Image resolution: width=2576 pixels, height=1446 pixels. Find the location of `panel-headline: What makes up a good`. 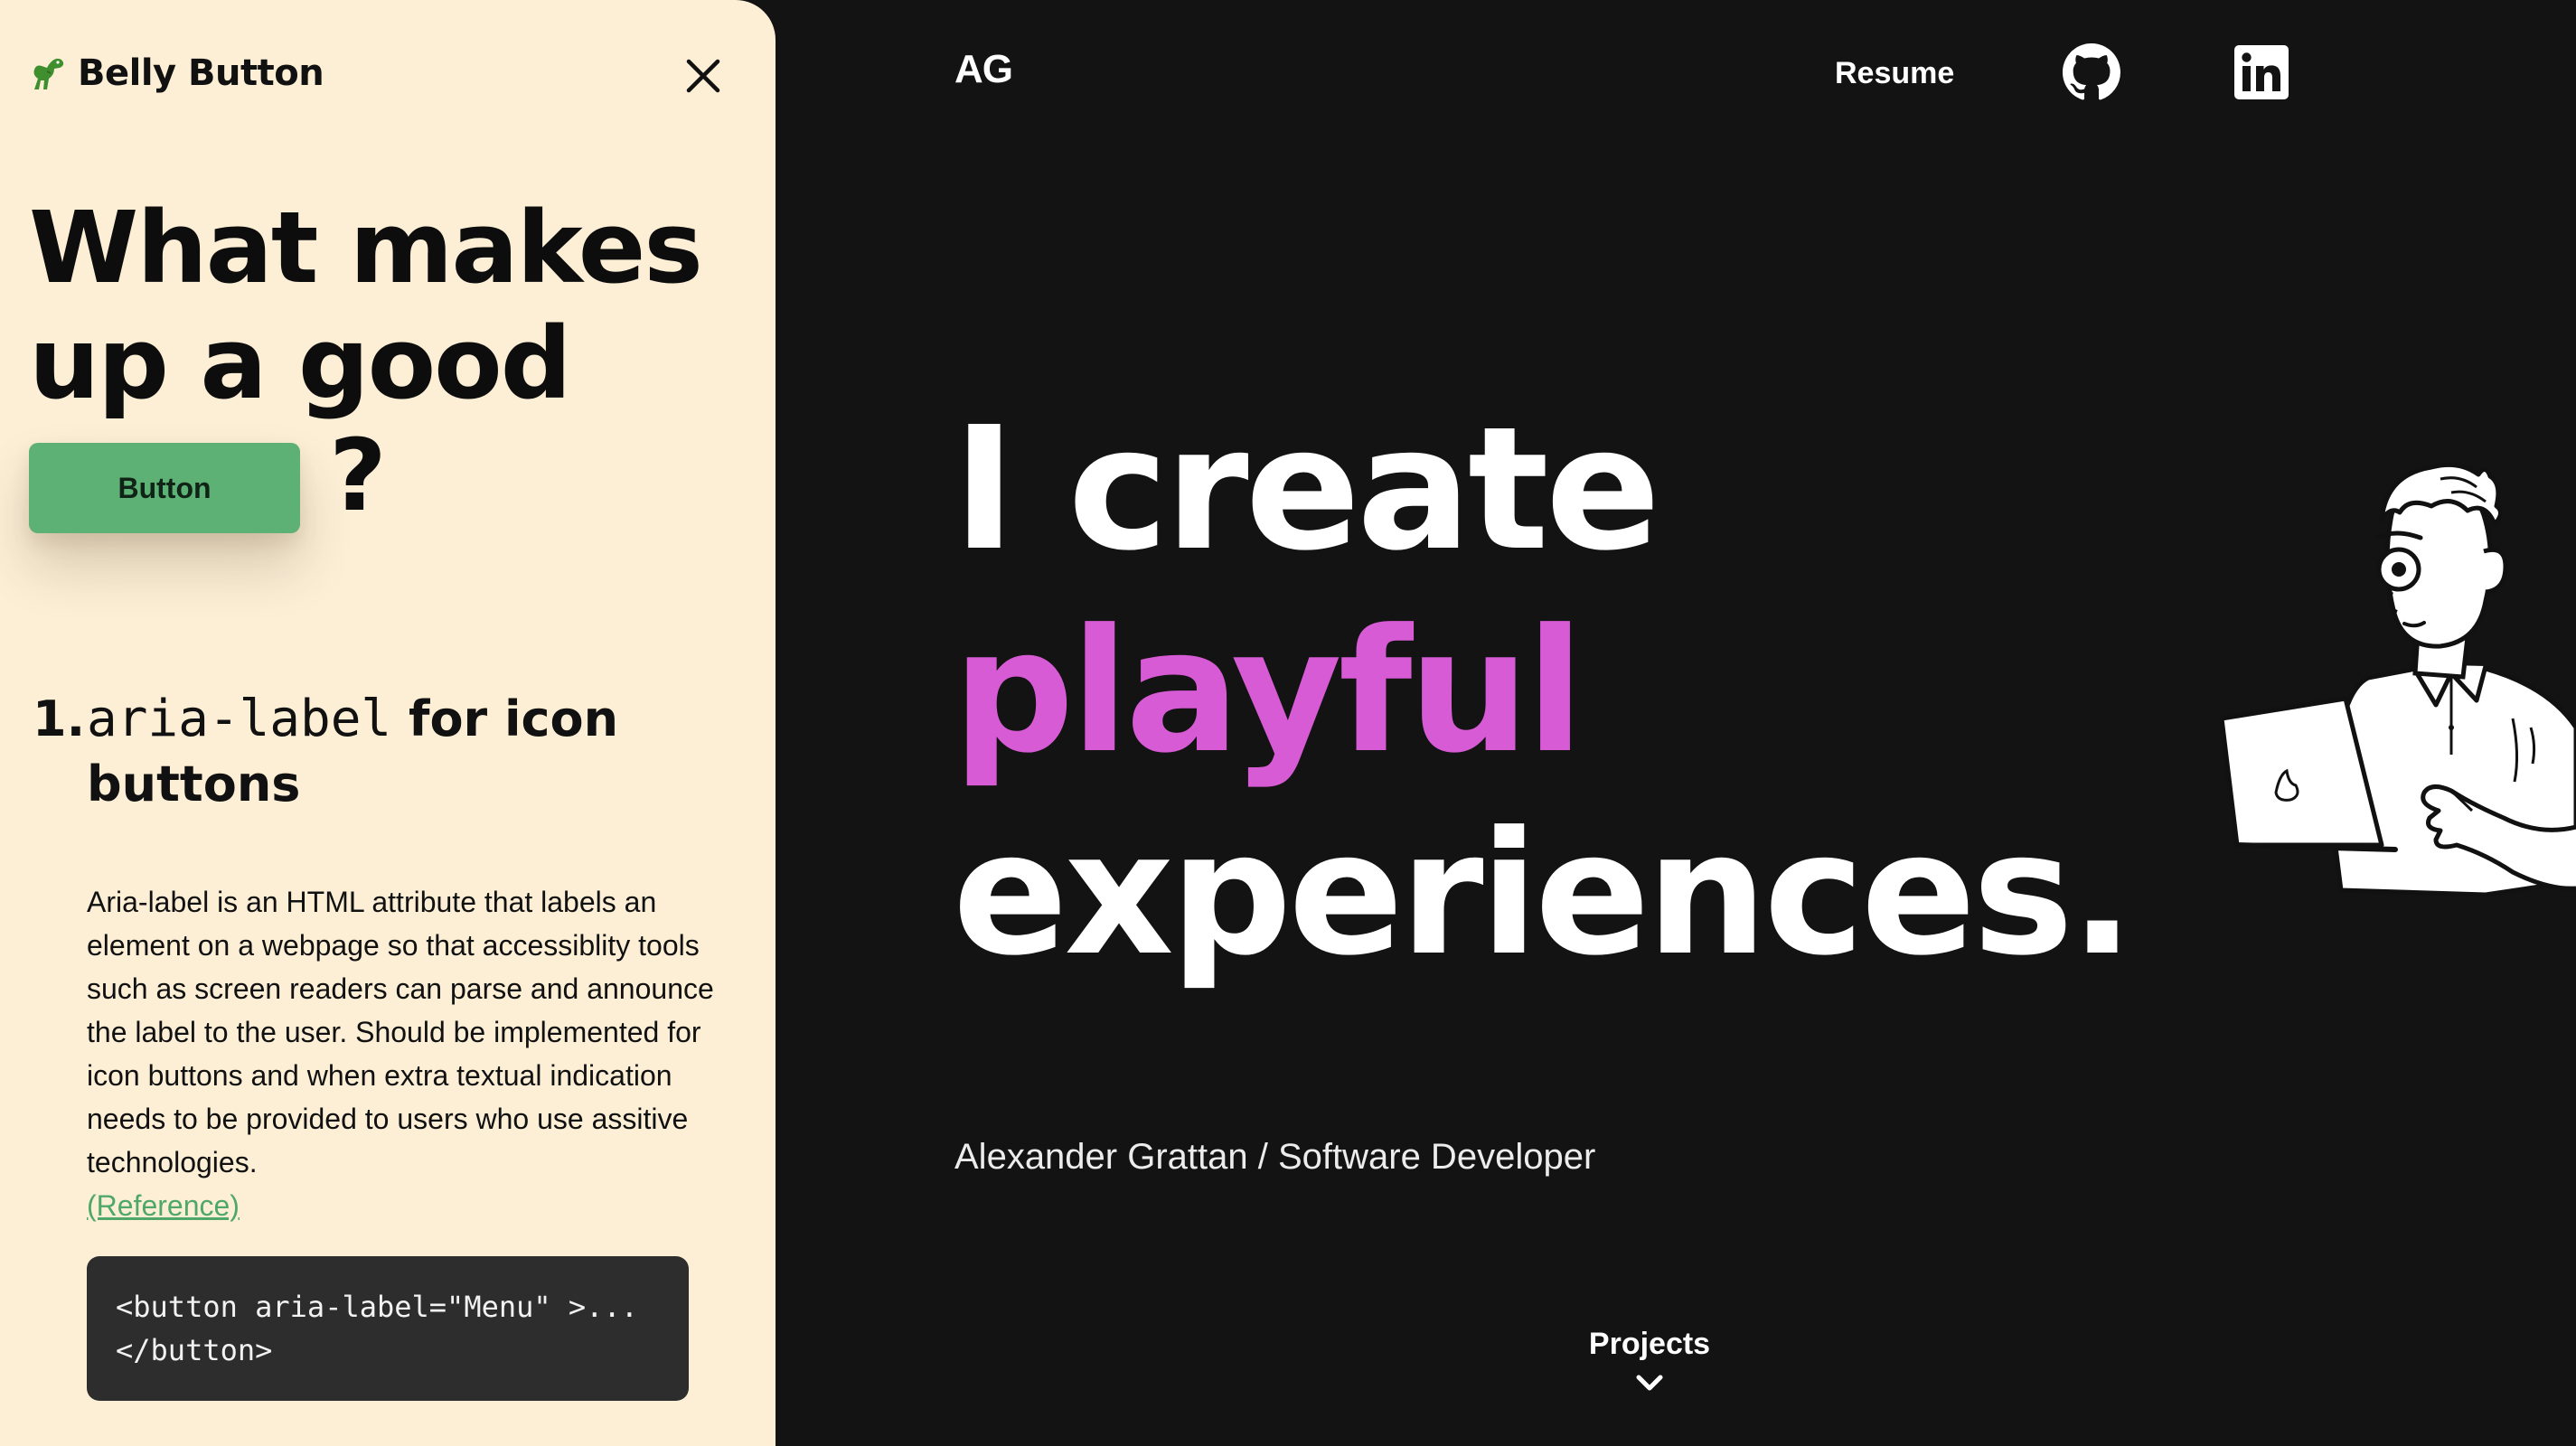

panel-headline: What makes up a good is located at coordinates (382, 305).